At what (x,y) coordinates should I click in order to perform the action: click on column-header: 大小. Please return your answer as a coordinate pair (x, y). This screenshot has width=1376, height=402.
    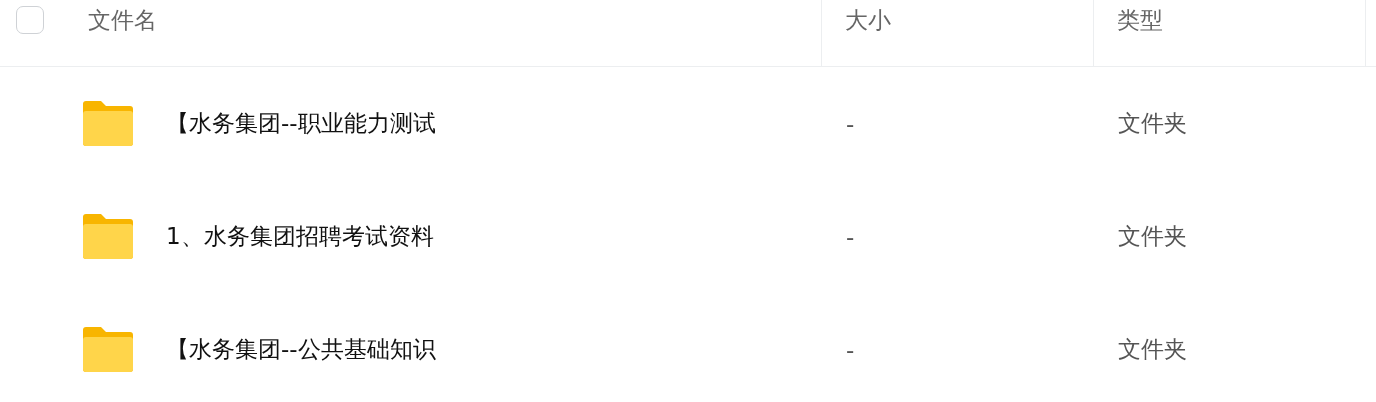
    Looking at the image, I should click on (868, 20).